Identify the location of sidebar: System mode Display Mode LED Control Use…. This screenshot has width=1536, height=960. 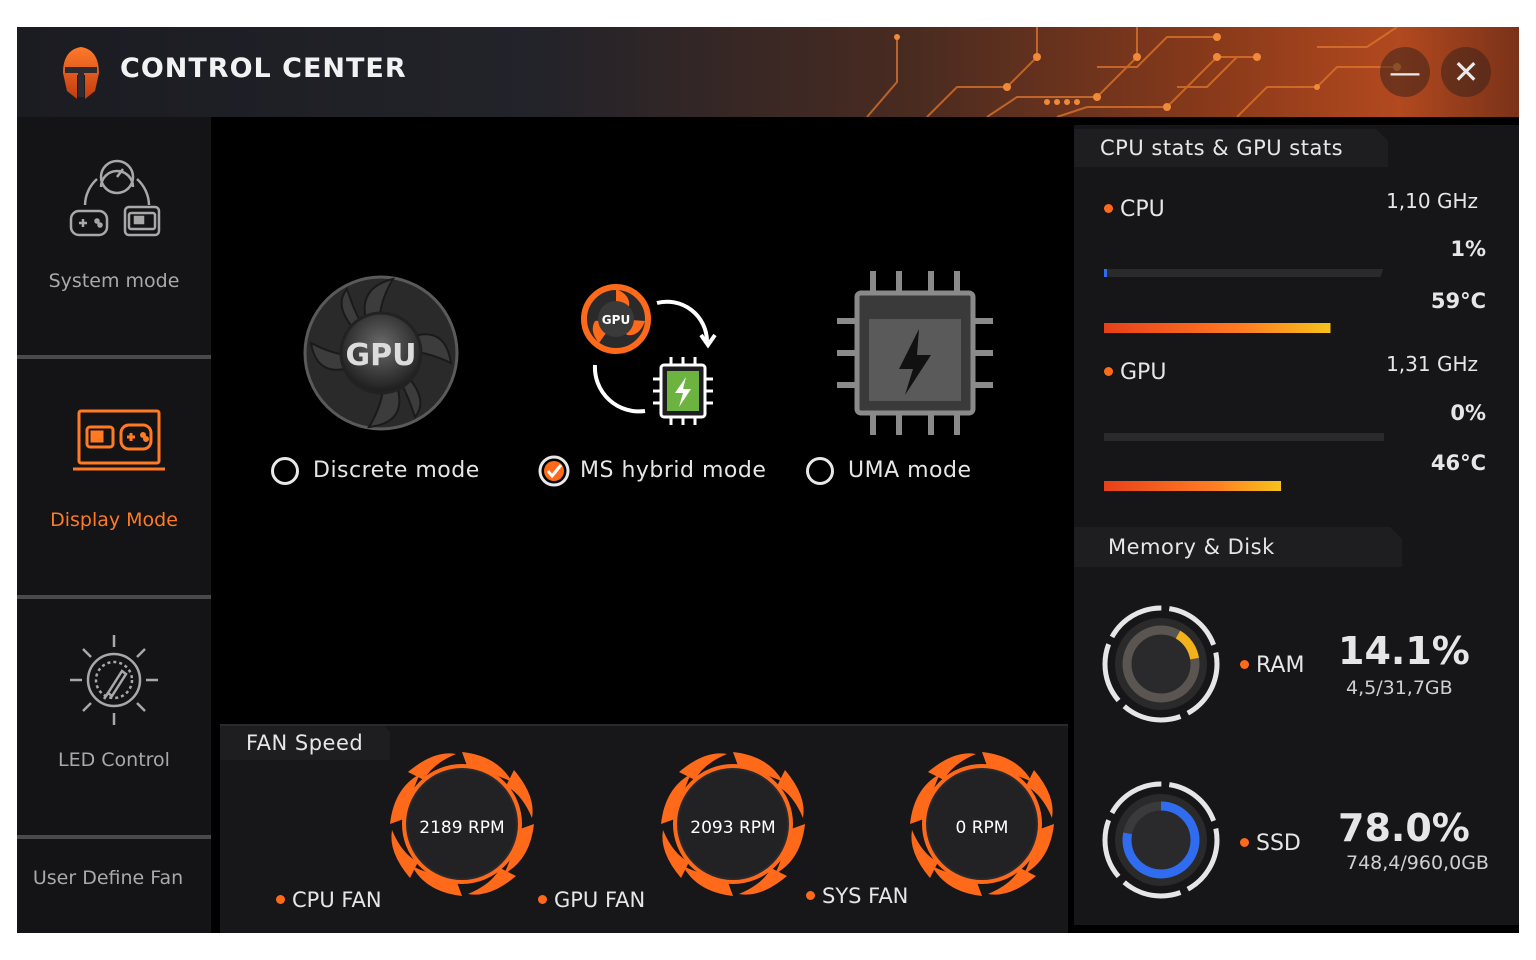
(114, 525).